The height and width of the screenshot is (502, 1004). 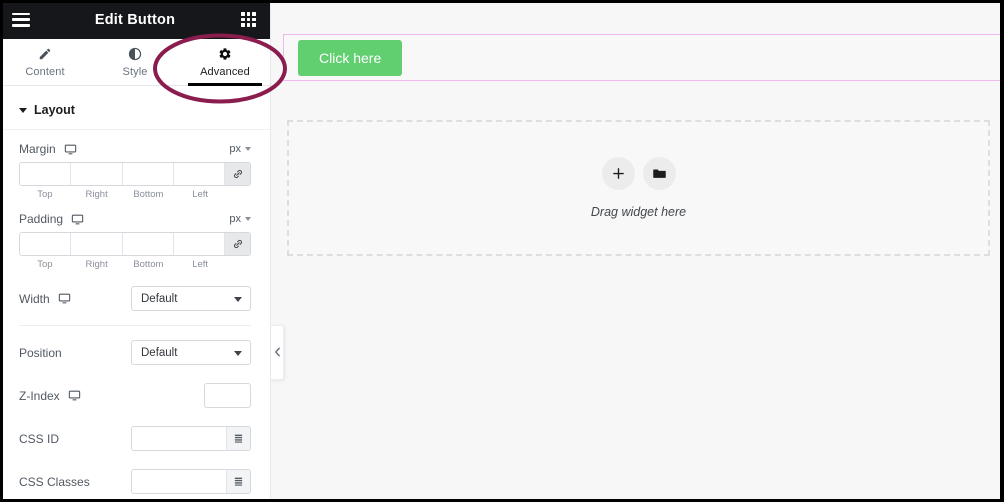 I want to click on pencil-icon, so click(x=45, y=54).